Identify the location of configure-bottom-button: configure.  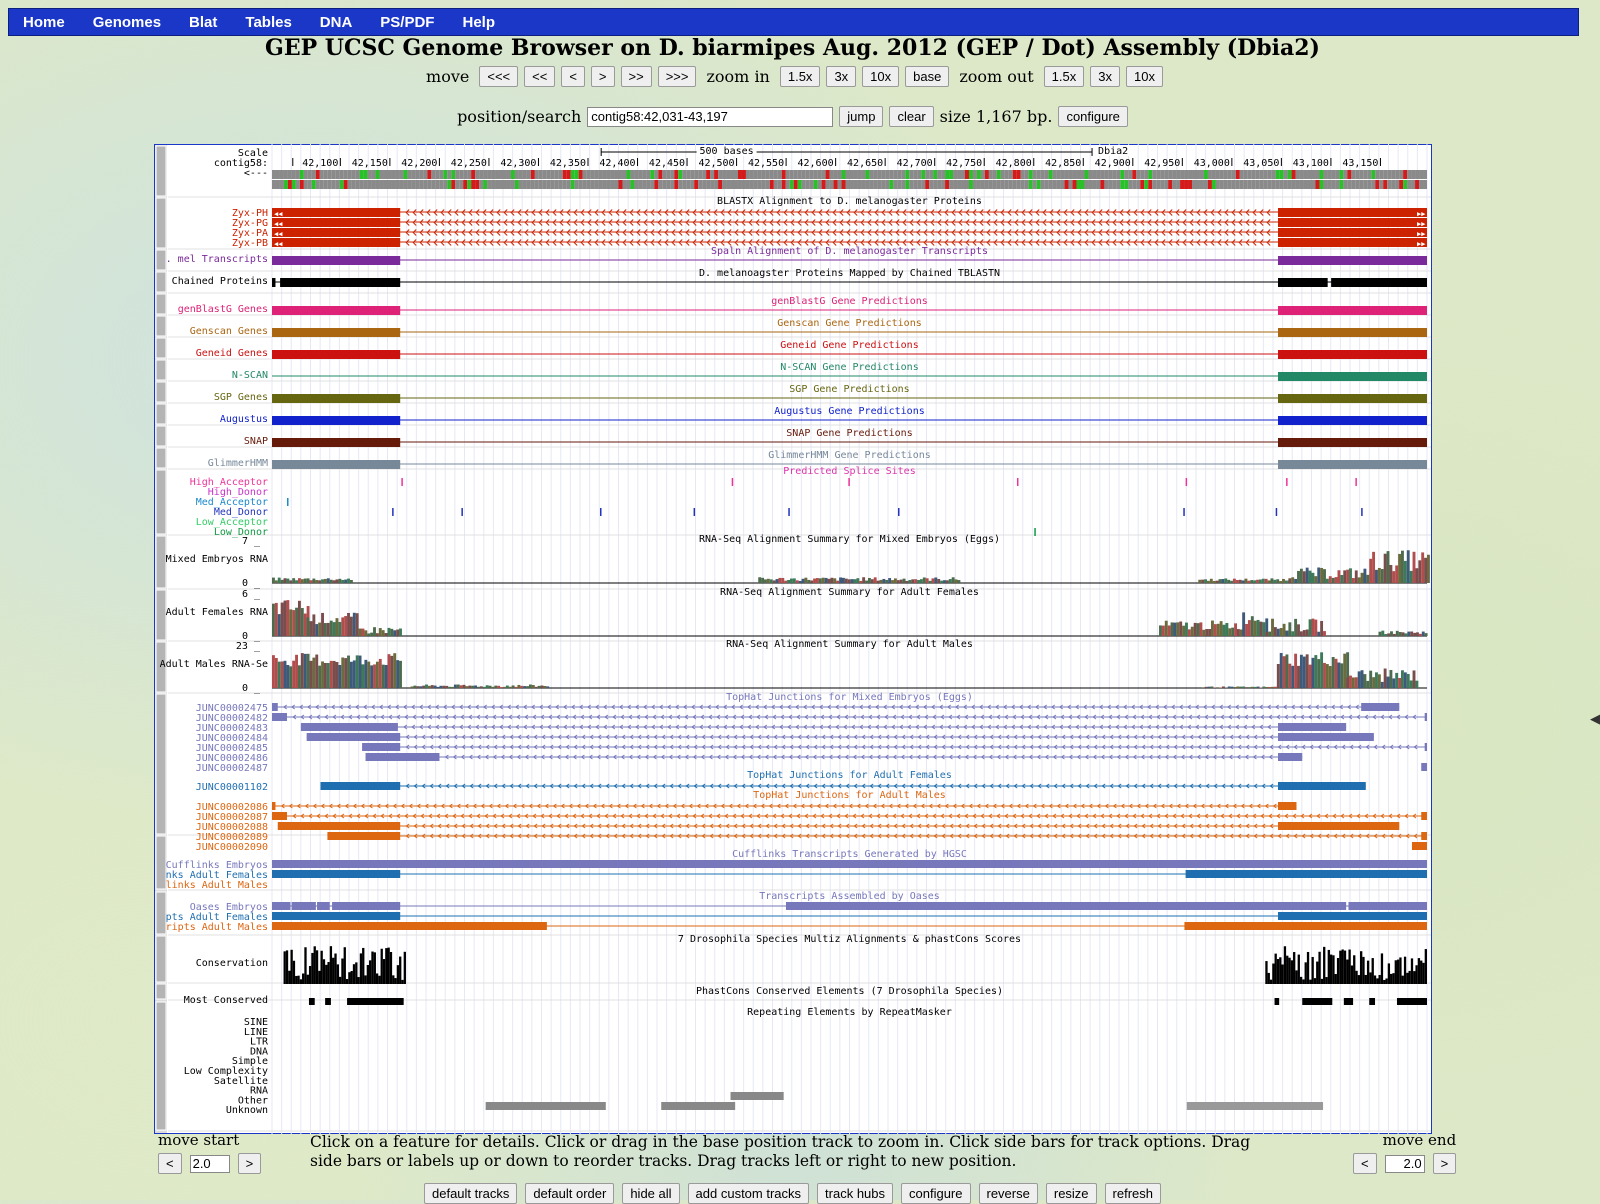
(935, 1193).